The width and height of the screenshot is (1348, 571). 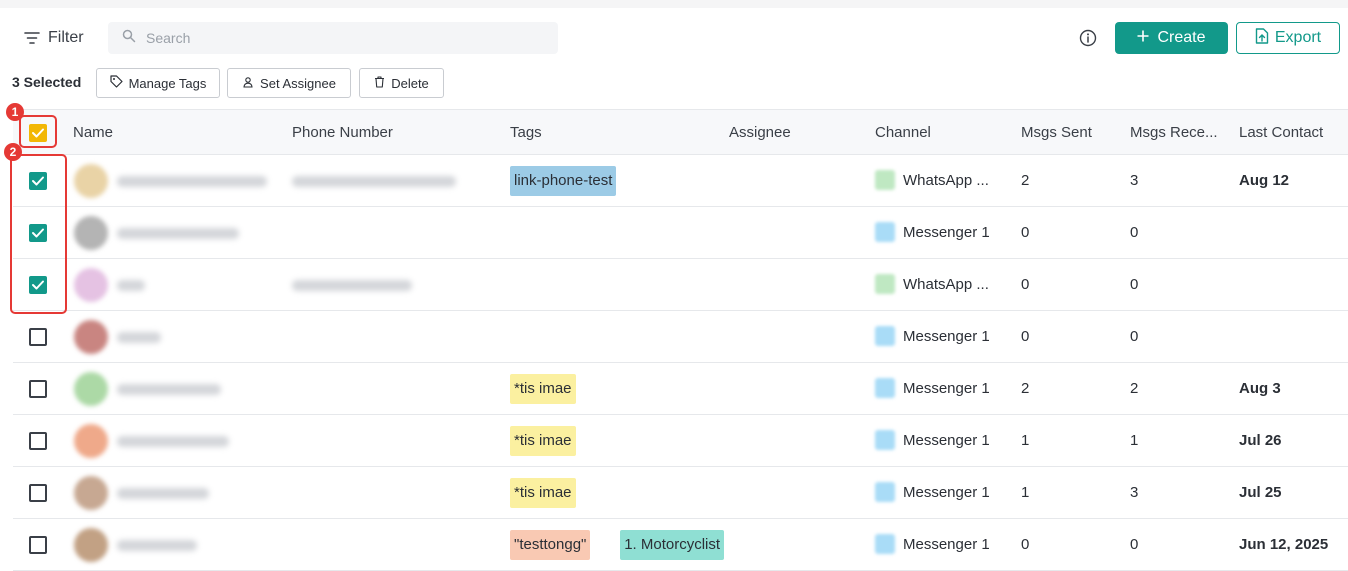 What do you see at coordinates (93, 132) in the screenshot?
I see `column-header-name: Name` at bounding box center [93, 132].